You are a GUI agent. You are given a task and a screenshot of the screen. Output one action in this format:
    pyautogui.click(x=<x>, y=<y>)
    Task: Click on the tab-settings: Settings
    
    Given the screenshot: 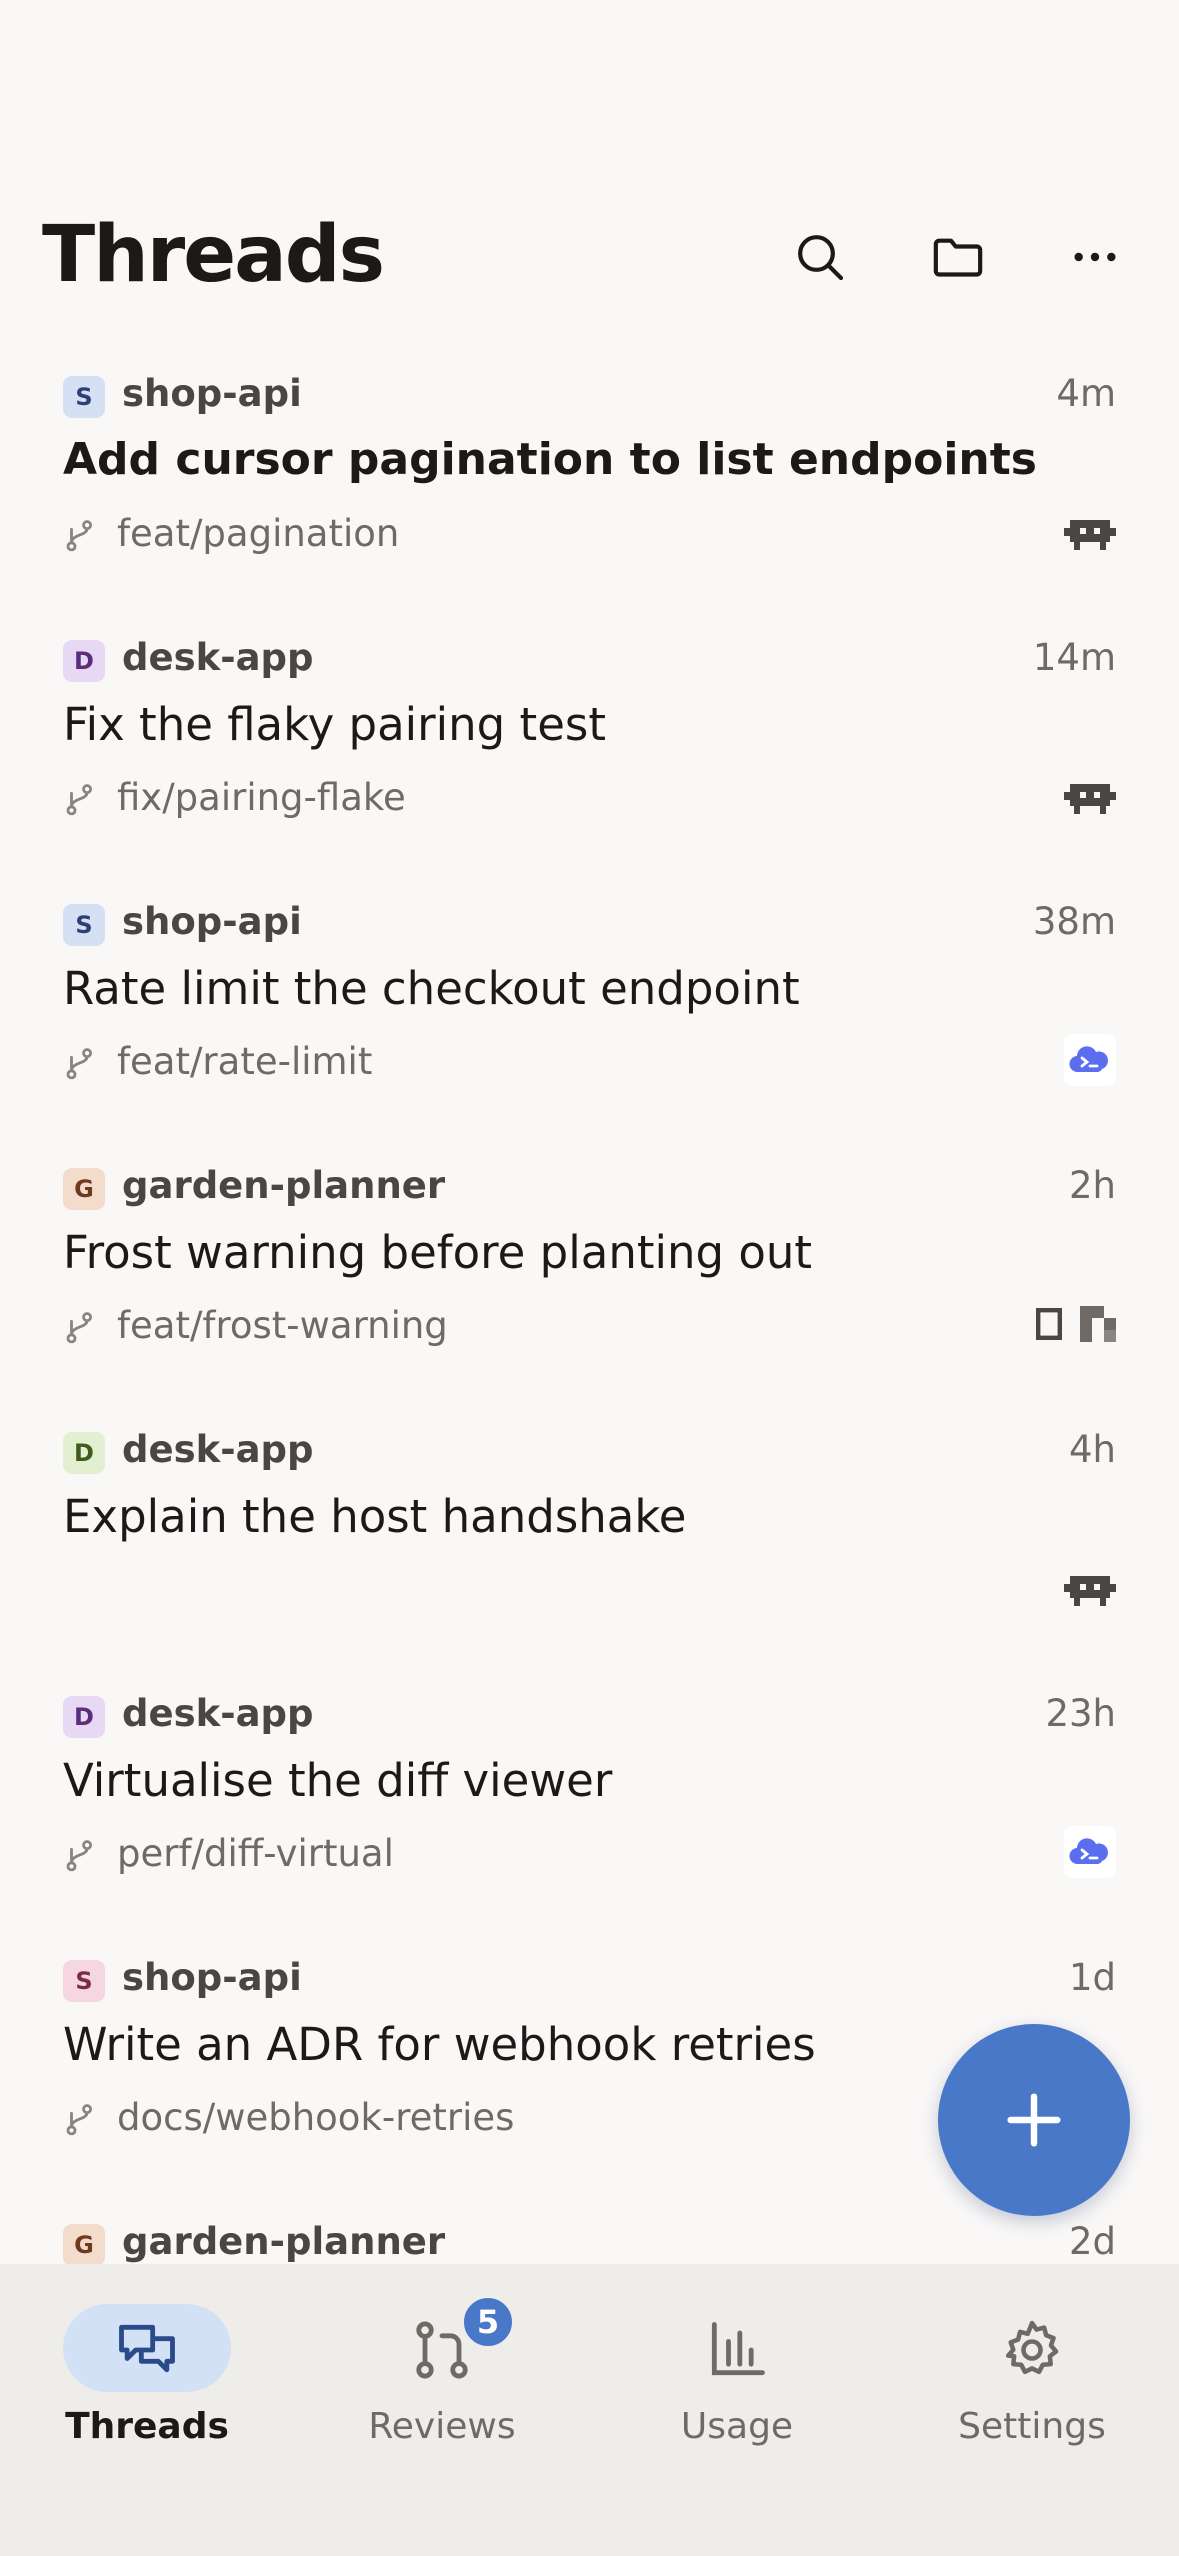 What is the action you would take?
    pyautogui.click(x=1032, y=2365)
    